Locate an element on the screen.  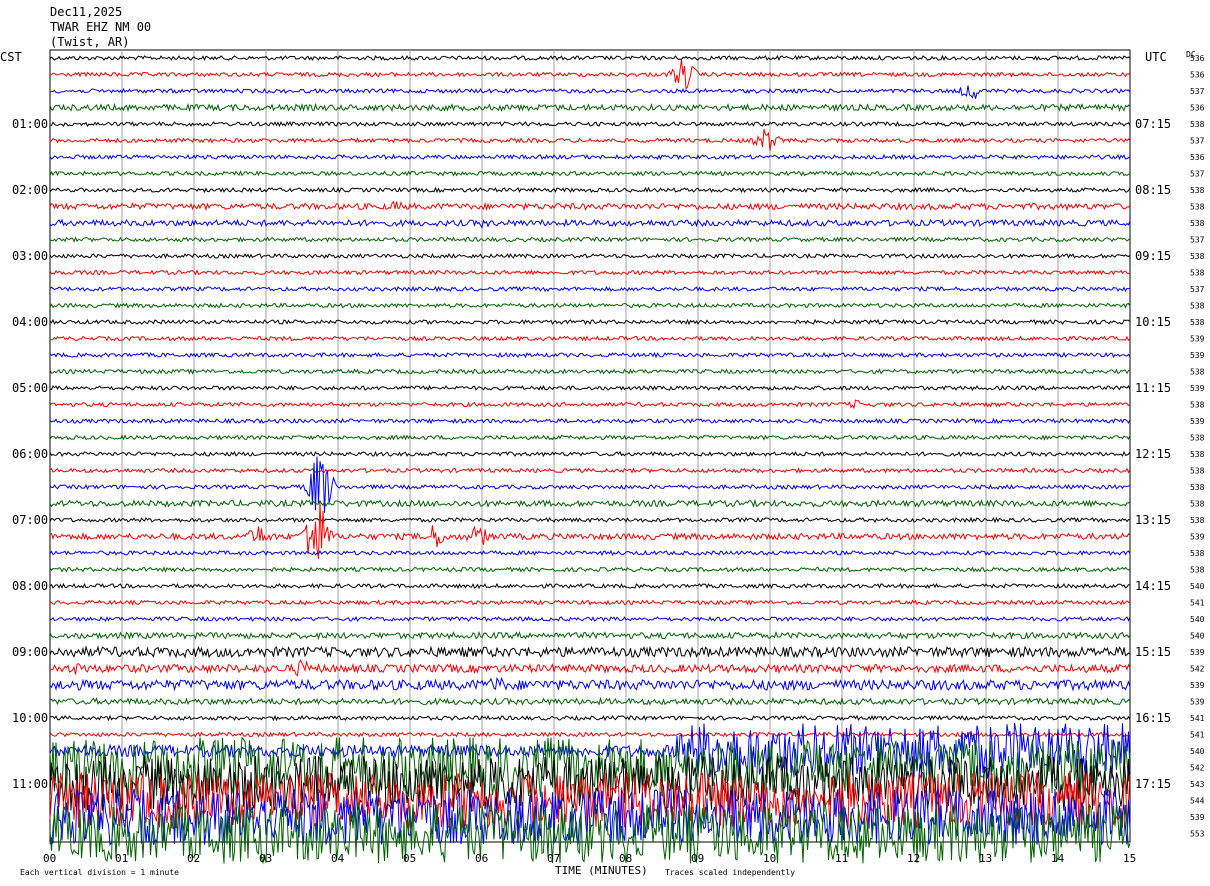
x-tick-label: 03 is located at coordinates (265, 858).